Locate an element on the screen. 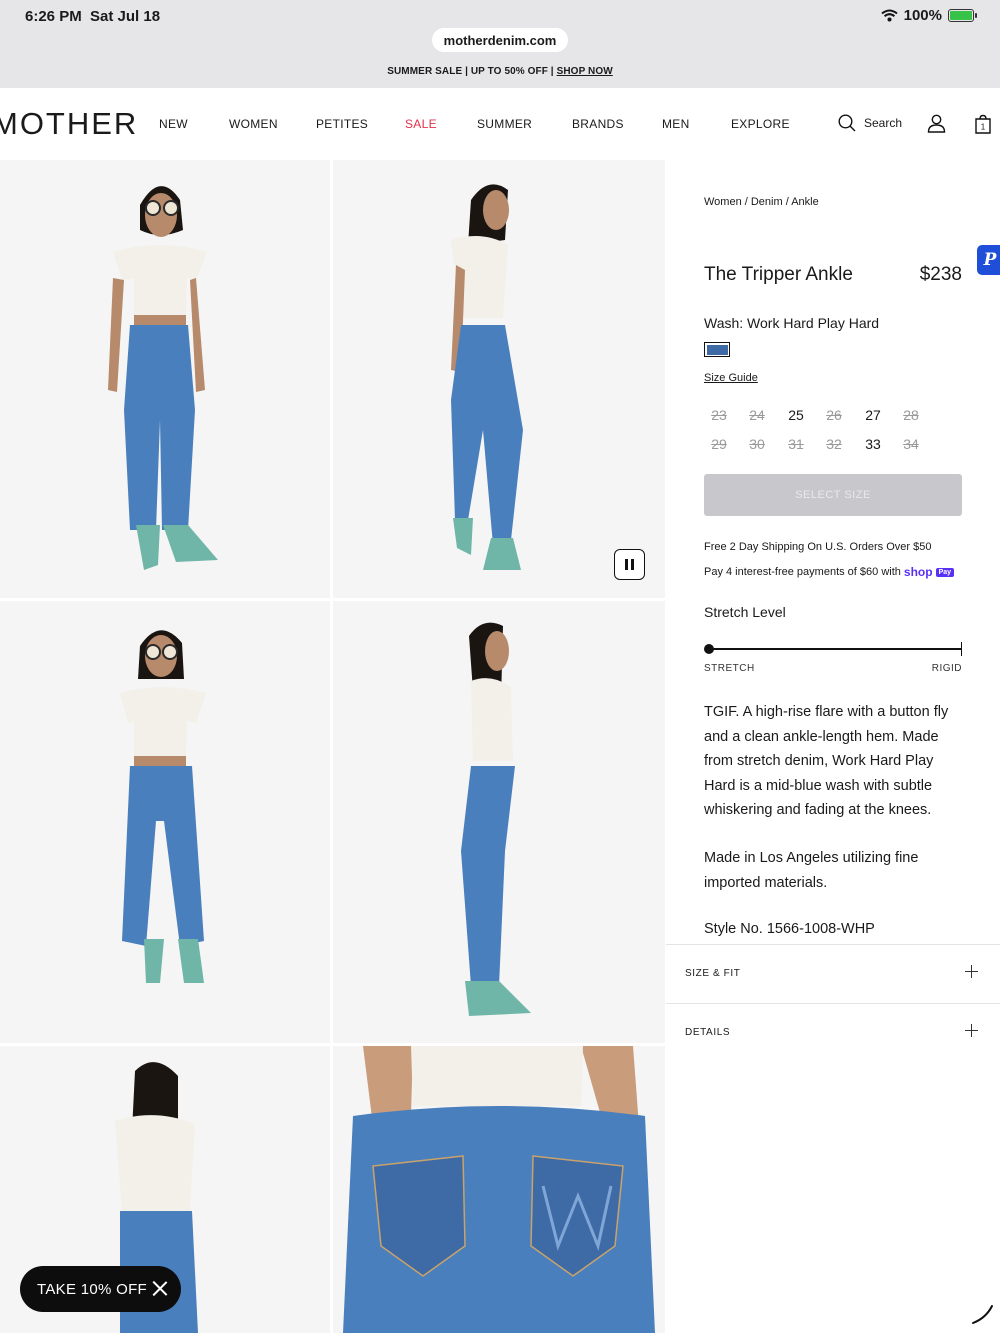 Image resolution: width=1000 pixels, height=1333 pixels. battery-percent: 100% is located at coordinates (922, 15).